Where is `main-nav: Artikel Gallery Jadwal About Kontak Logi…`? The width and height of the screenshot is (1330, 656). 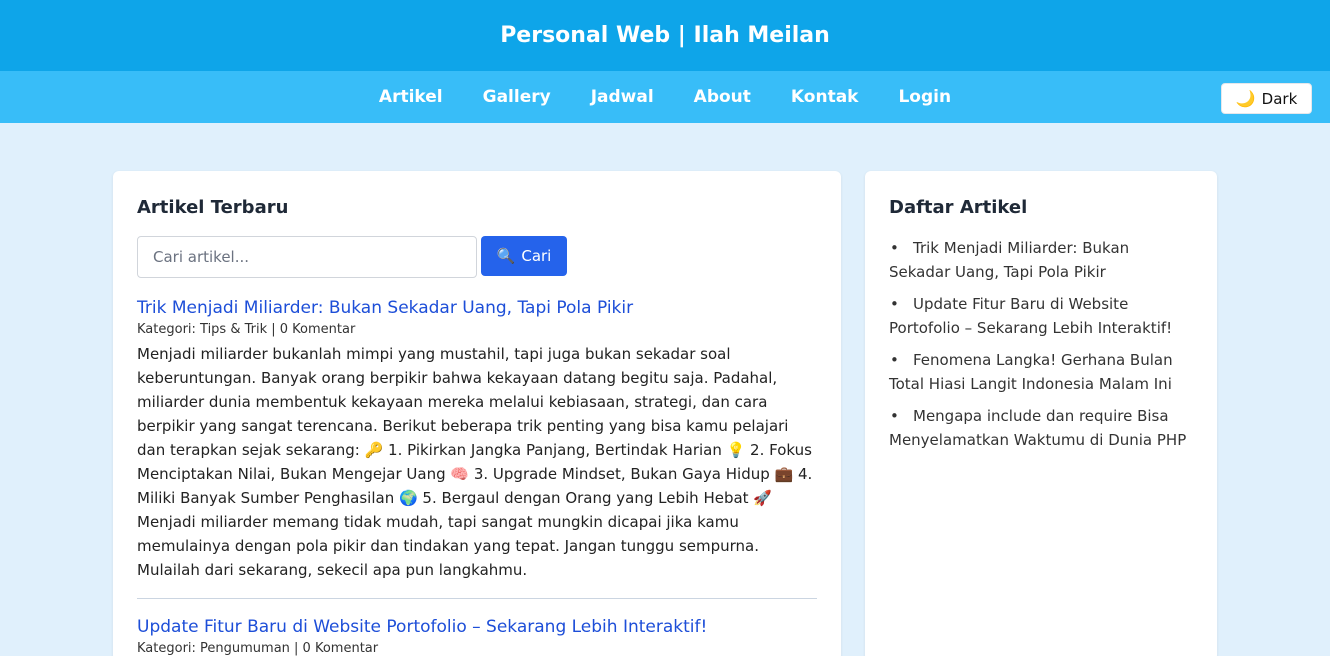
main-nav: Artikel Gallery Jadwal About Kontak Logi… is located at coordinates (665, 97).